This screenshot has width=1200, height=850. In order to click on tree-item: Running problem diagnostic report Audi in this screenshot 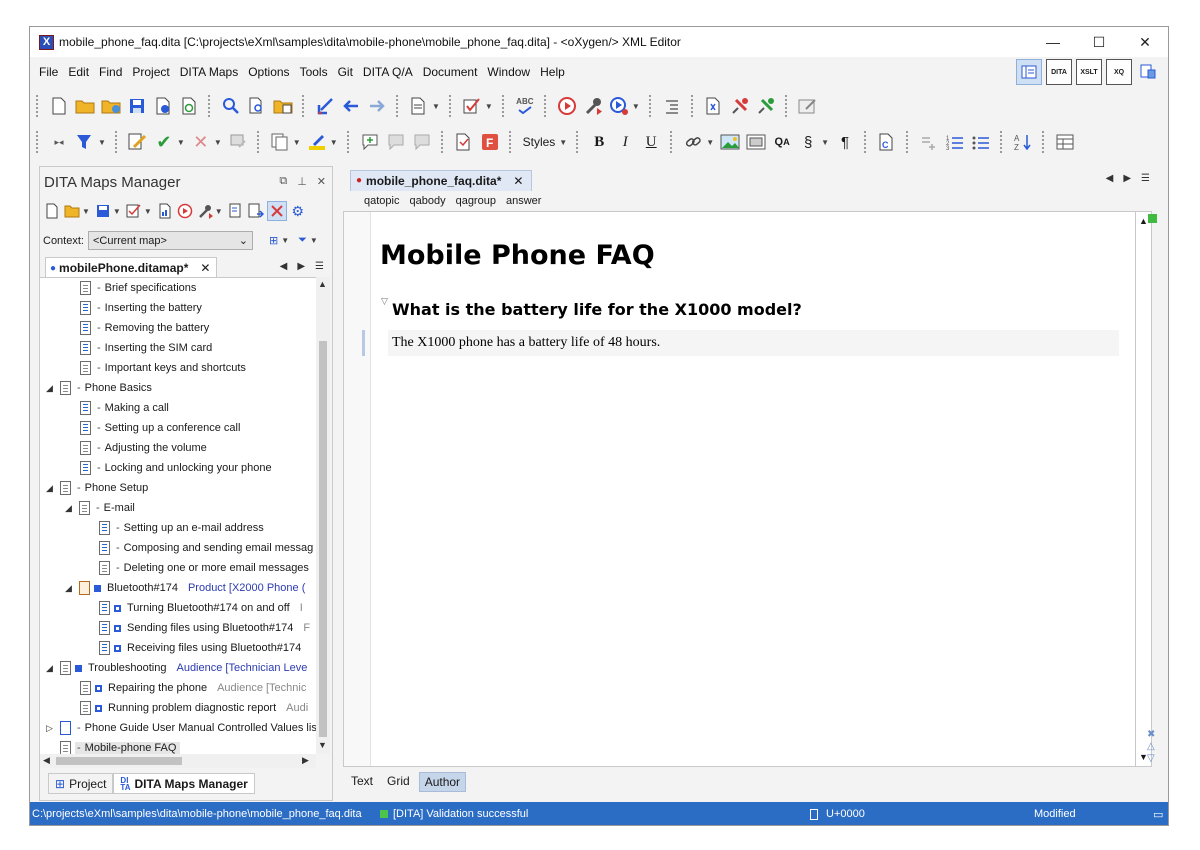, I will do `click(194, 708)`.